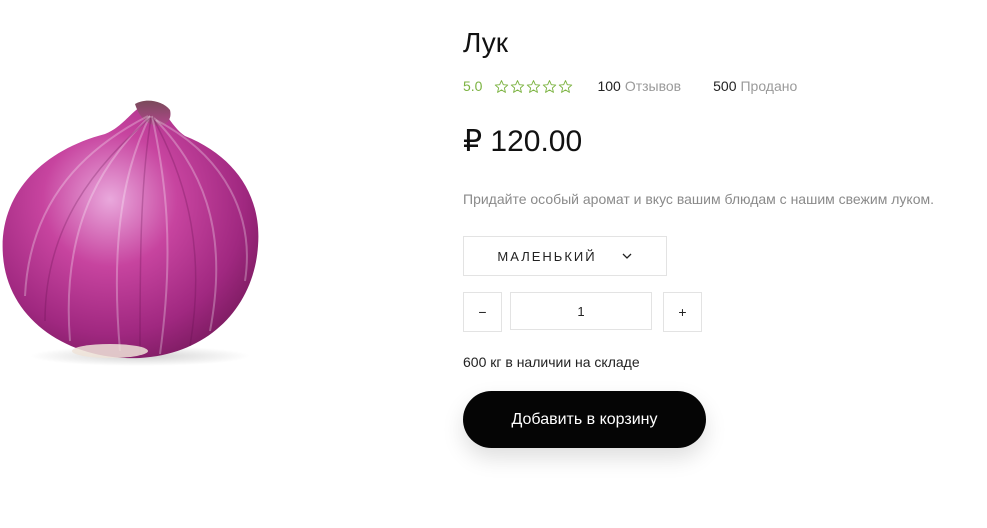 Image resolution: width=987 pixels, height=528 pixels. Describe the element at coordinates (653, 86) in the screenshot. I see `reviews-label: Отзывов` at that location.